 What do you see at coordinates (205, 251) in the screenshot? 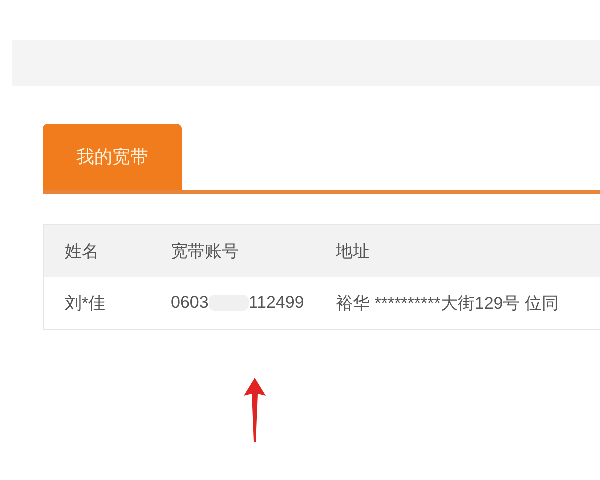
I see `column-header: 宽带账号` at bounding box center [205, 251].